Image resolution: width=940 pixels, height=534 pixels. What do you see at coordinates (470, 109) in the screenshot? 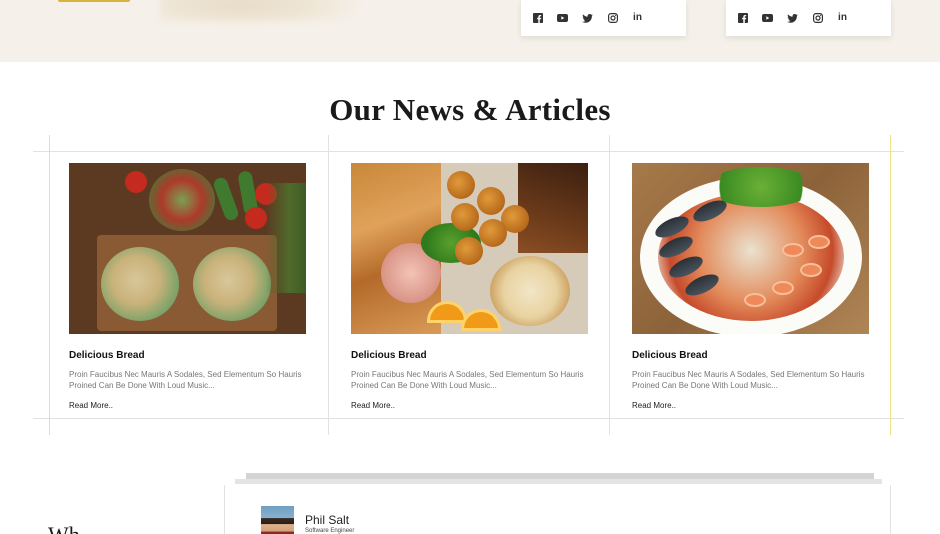
I see `news-section-title: Our News & Articles` at bounding box center [470, 109].